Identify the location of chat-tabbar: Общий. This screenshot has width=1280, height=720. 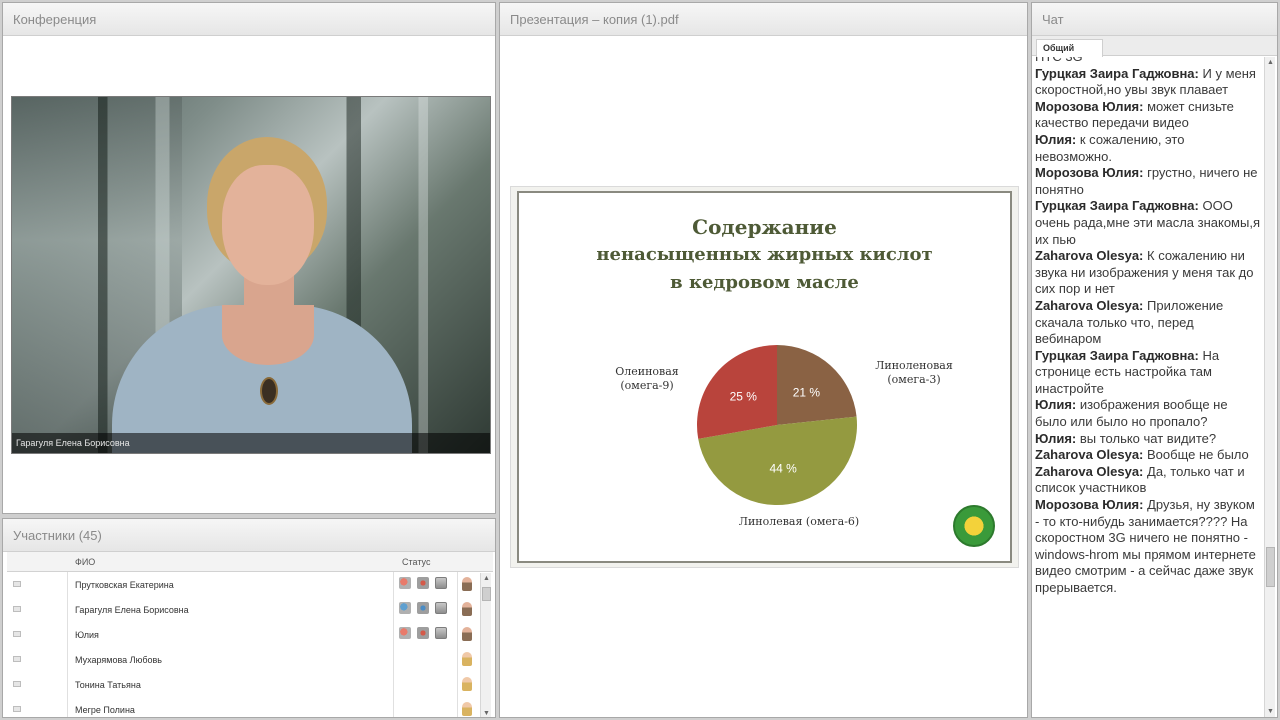
(1154, 46).